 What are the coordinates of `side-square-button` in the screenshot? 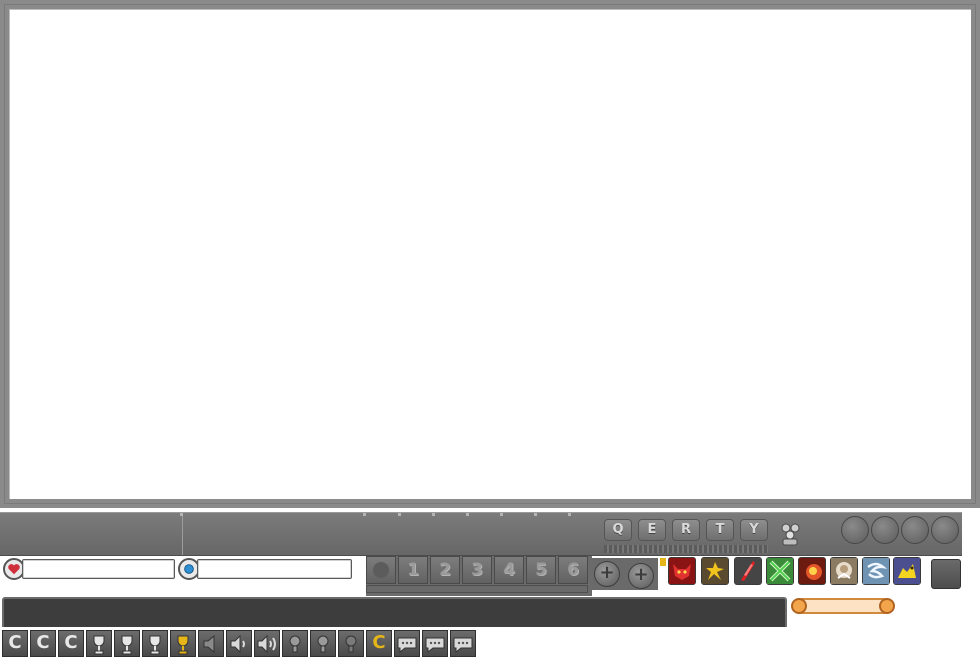 It's located at (946, 574).